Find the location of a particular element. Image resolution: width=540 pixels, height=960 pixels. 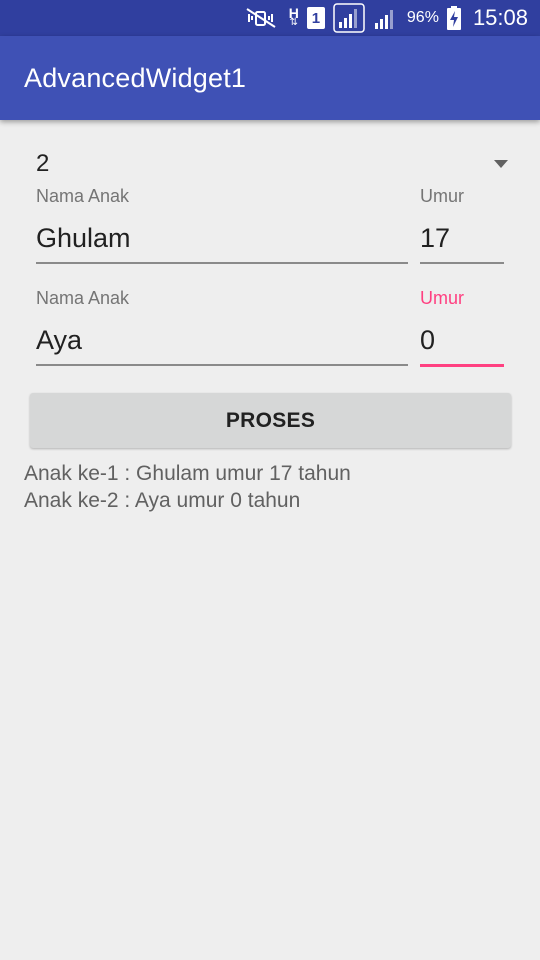

child-2-age-field: Umur 0 is located at coordinates (462, 328).